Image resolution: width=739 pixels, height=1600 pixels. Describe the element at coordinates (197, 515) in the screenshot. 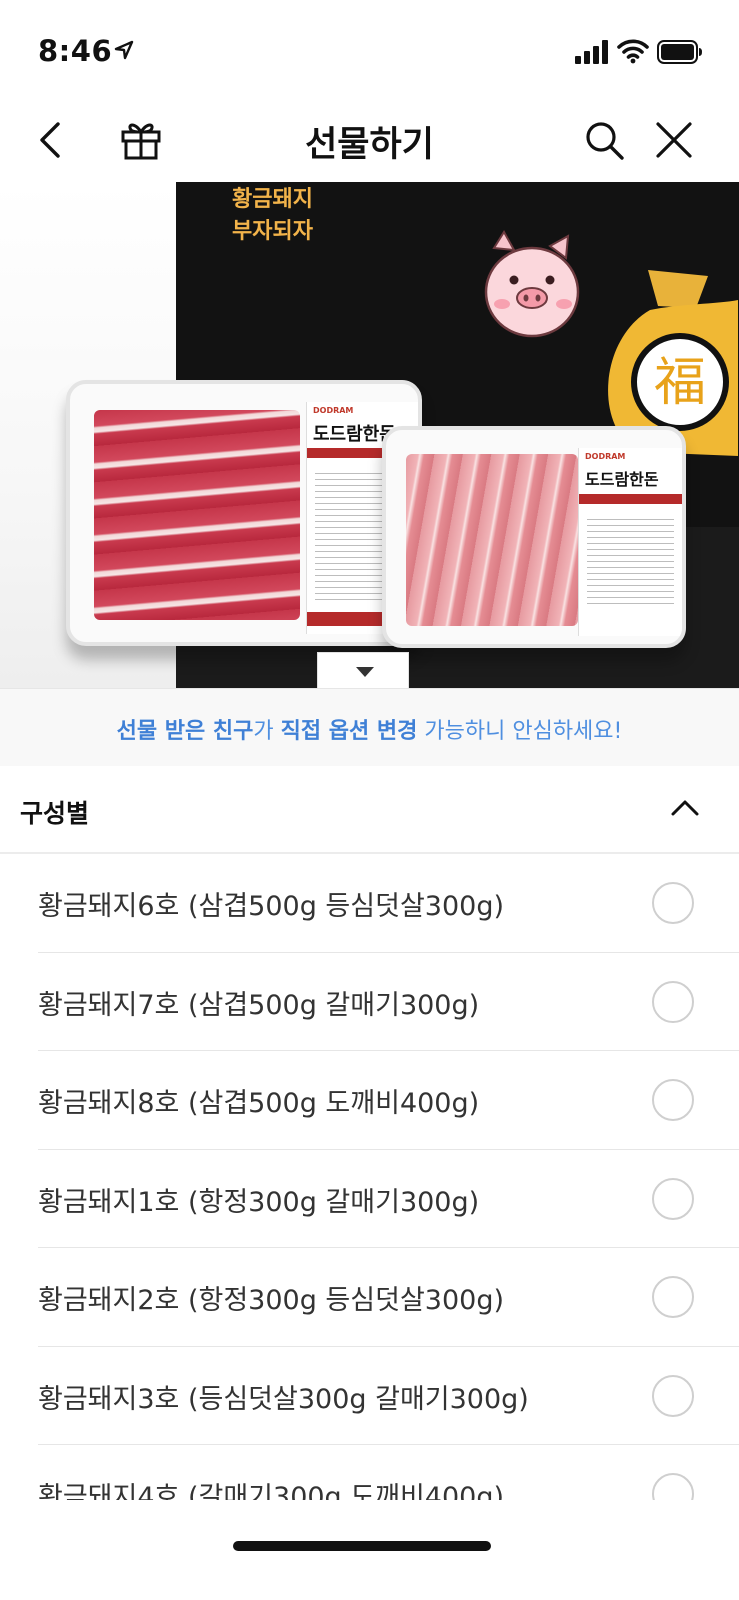

I see `pork-belly-image` at that location.